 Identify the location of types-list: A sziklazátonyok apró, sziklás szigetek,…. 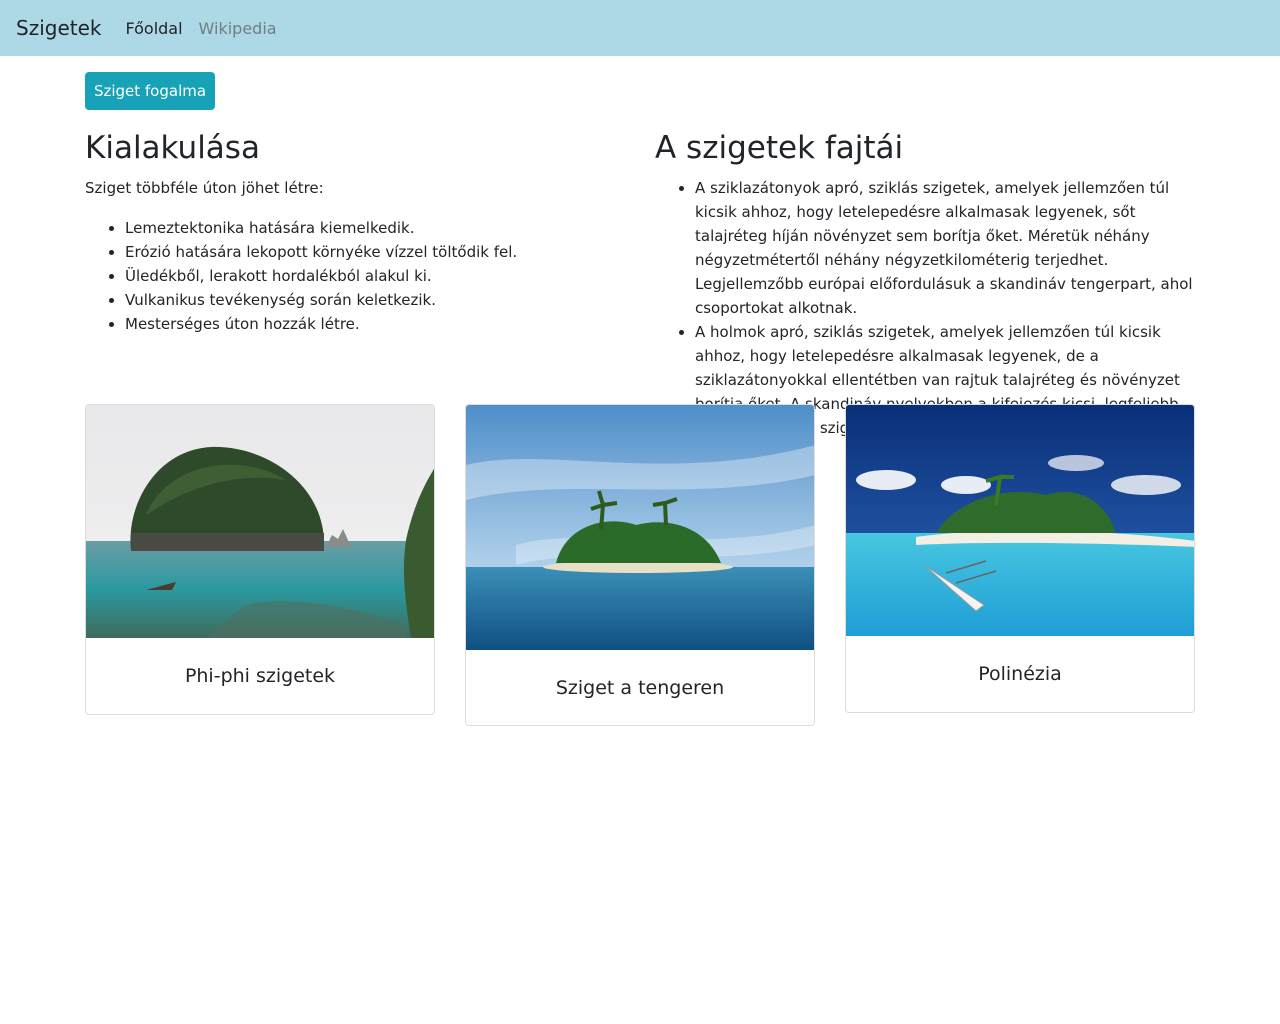
(927, 308).